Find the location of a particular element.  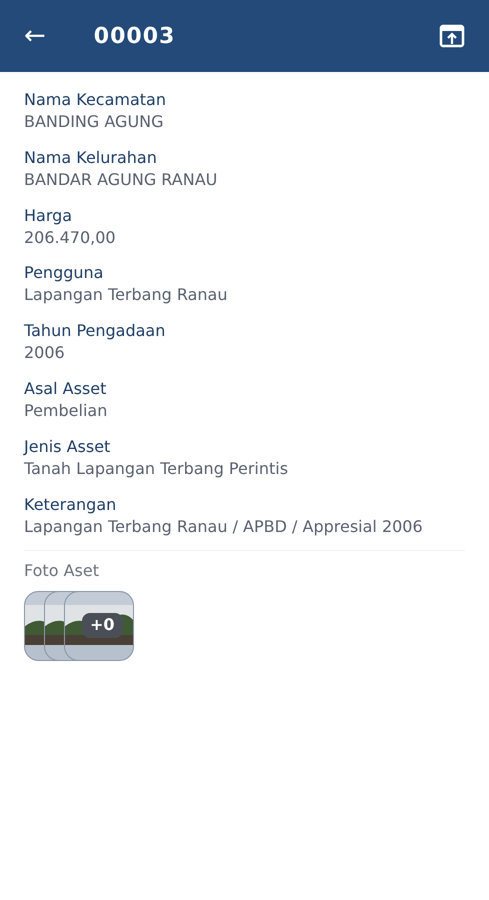

field-value: 206.470,00 is located at coordinates (70, 238).